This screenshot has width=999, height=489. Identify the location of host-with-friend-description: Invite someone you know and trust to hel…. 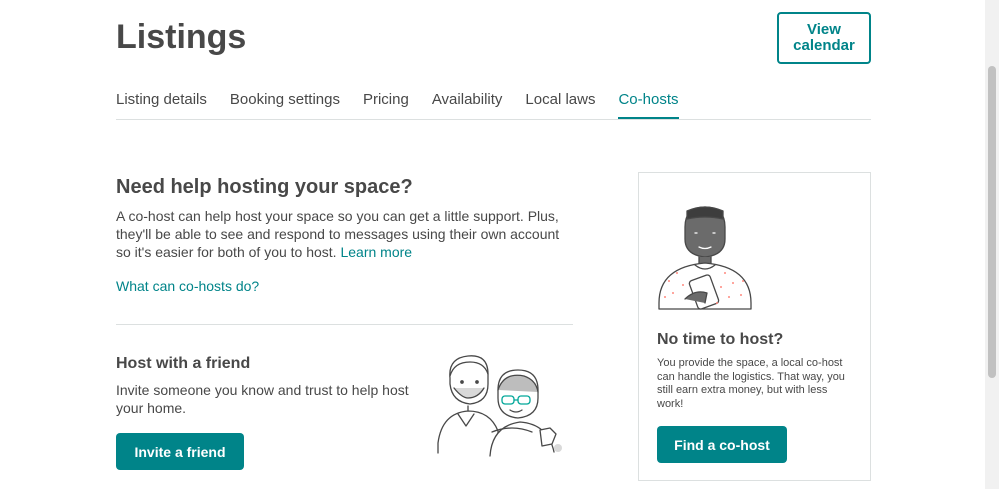
(262, 399).